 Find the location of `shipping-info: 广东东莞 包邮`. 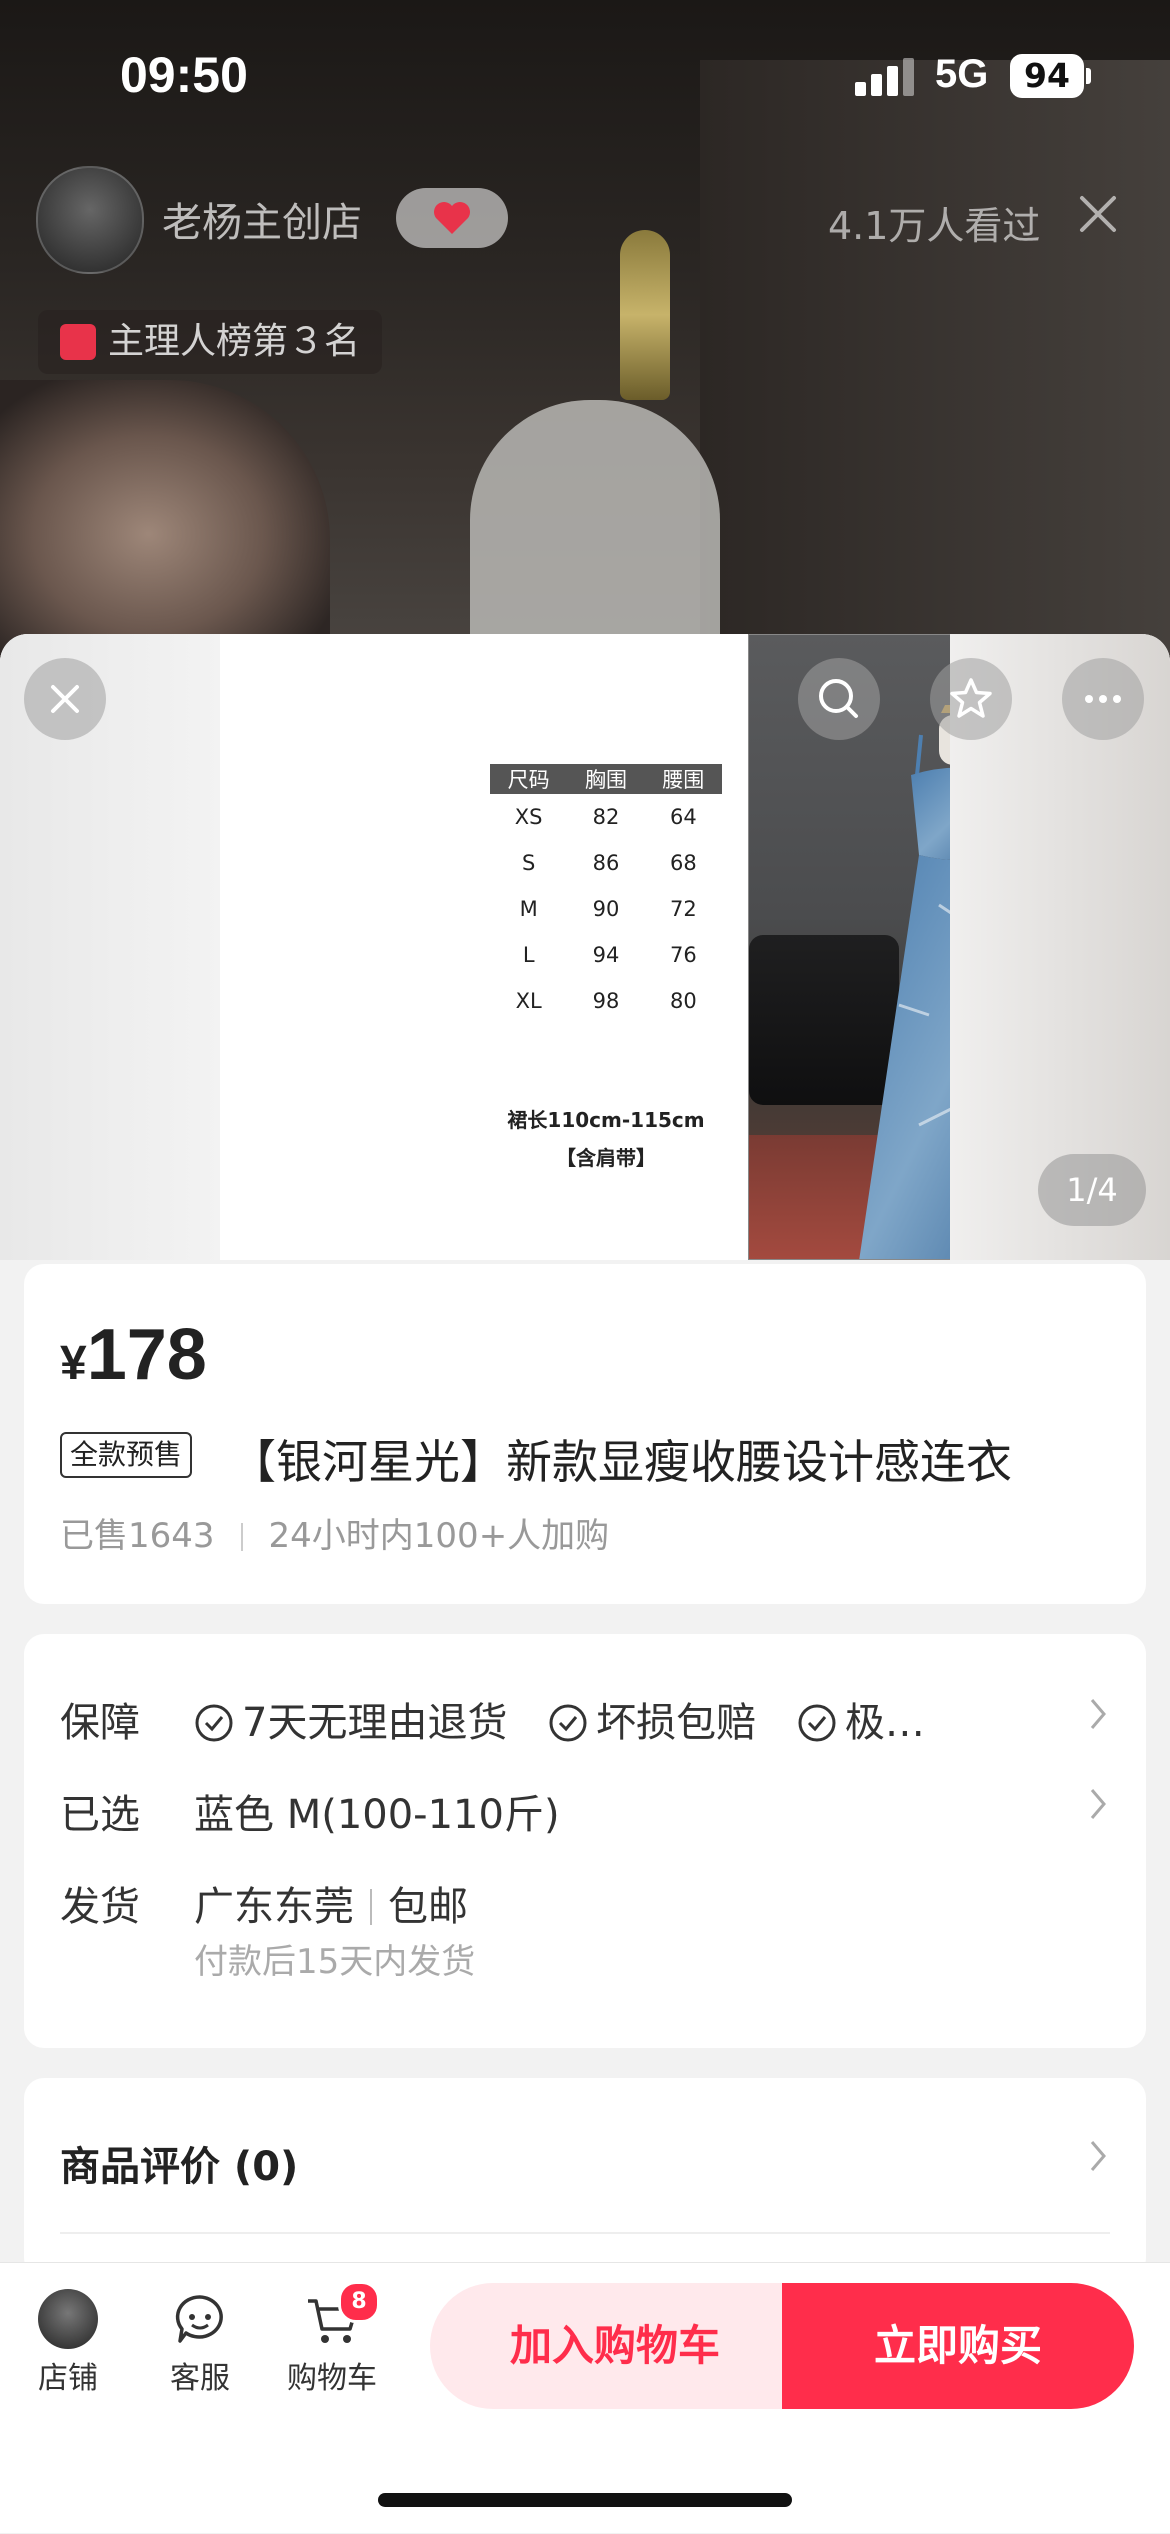

shipping-info: 广东东莞 包邮 is located at coordinates (331, 1903).